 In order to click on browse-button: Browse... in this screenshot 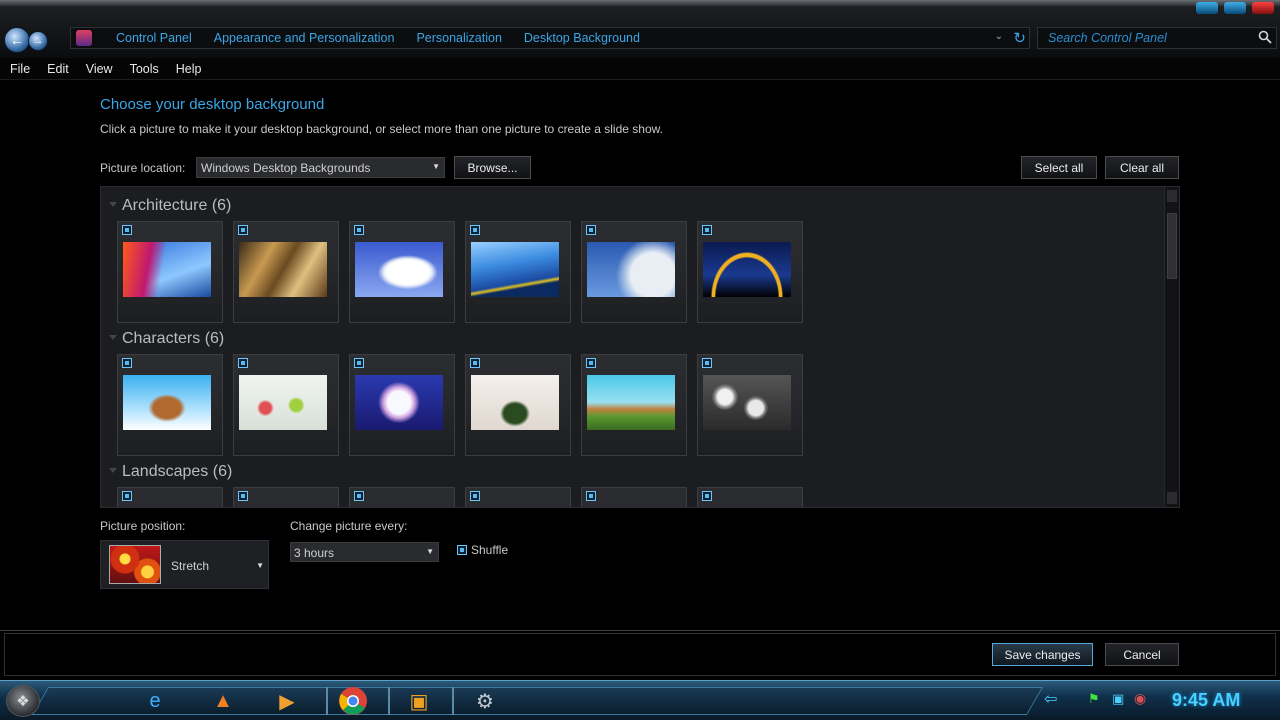, I will do `click(492, 167)`.